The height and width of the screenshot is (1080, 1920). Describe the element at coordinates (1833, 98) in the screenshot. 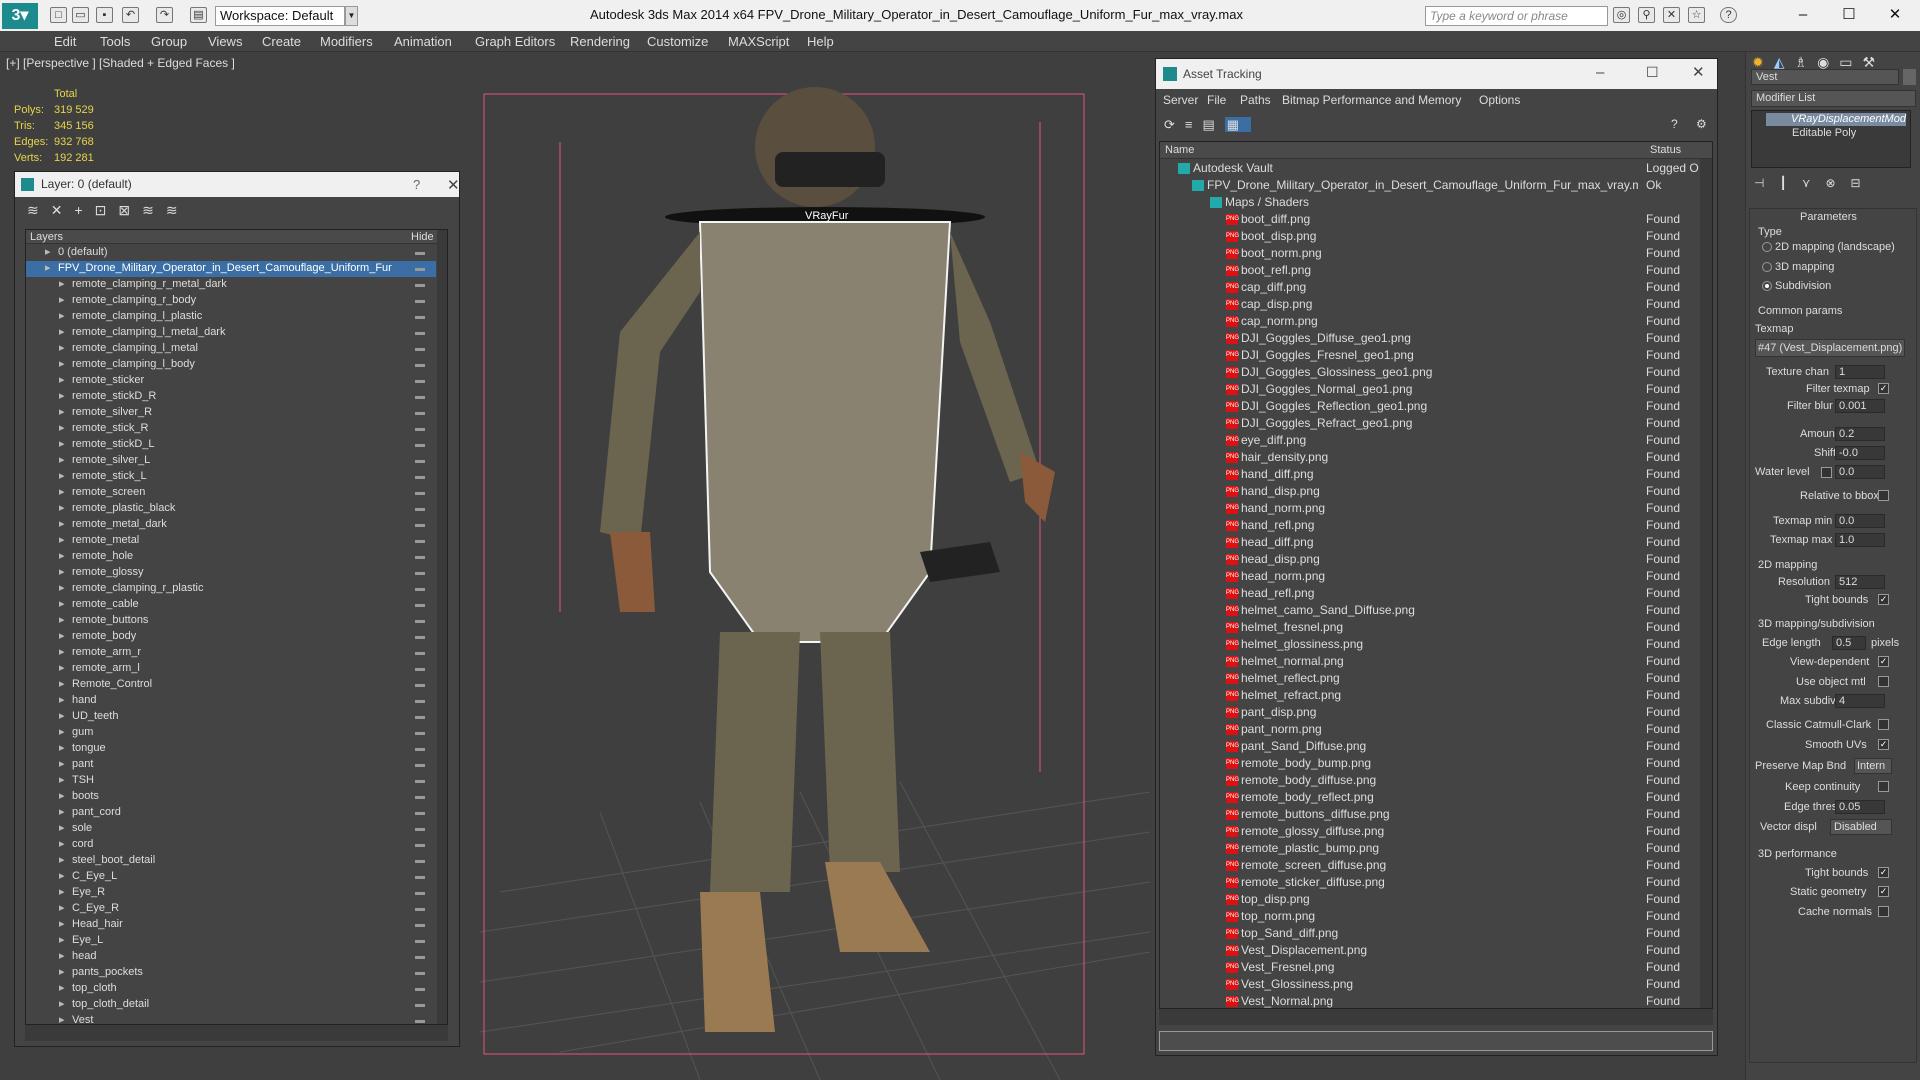

I see `modifier-list-select: Modifier List` at that location.